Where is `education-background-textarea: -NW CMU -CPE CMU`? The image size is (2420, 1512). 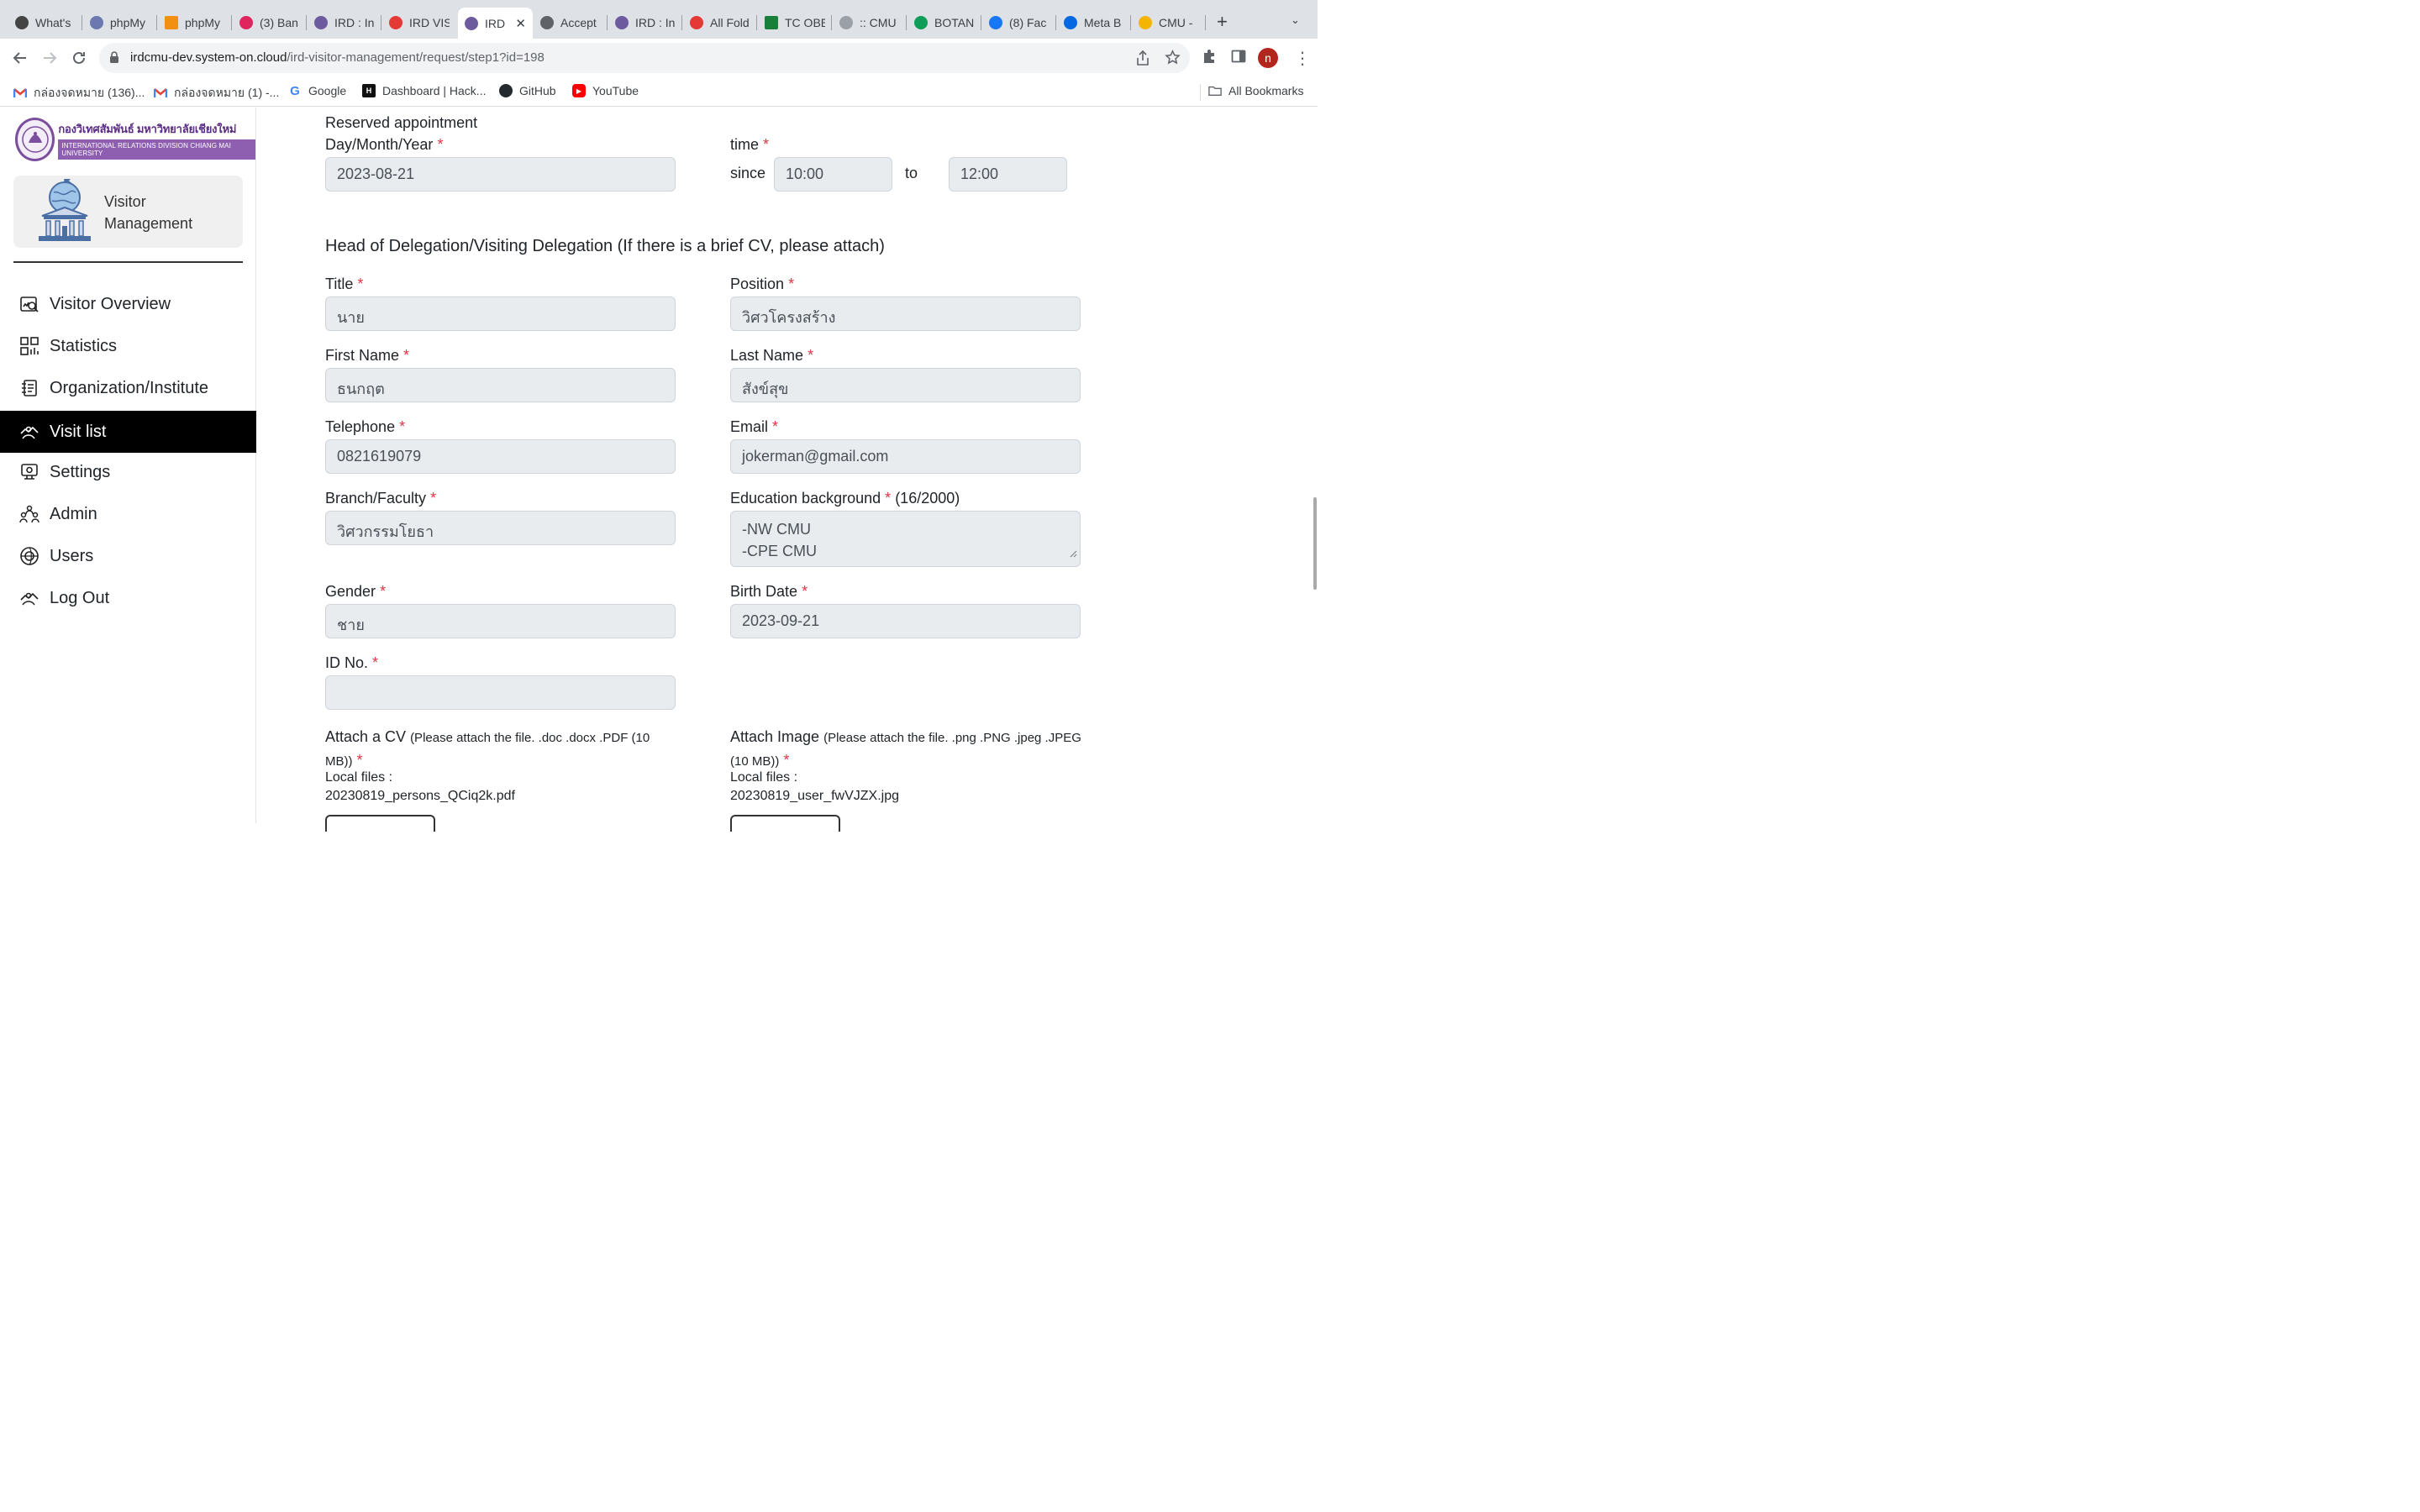
education-background-textarea: -NW CMU -CPE CMU is located at coordinates (905, 539).